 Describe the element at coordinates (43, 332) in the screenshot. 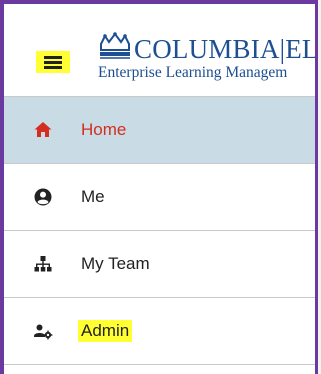

I see `user-gear-icon` at that location.